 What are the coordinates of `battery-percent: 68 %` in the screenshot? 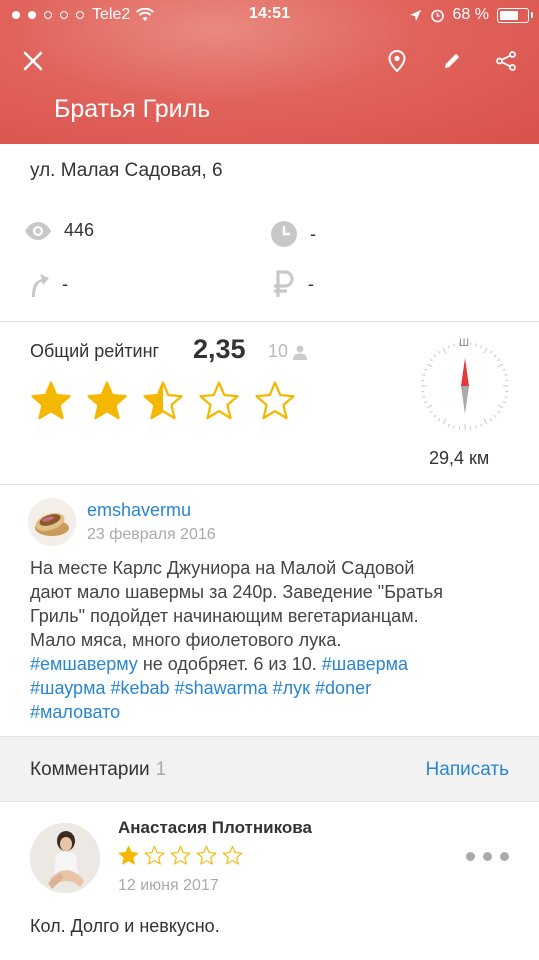 It's located at (470, 14).